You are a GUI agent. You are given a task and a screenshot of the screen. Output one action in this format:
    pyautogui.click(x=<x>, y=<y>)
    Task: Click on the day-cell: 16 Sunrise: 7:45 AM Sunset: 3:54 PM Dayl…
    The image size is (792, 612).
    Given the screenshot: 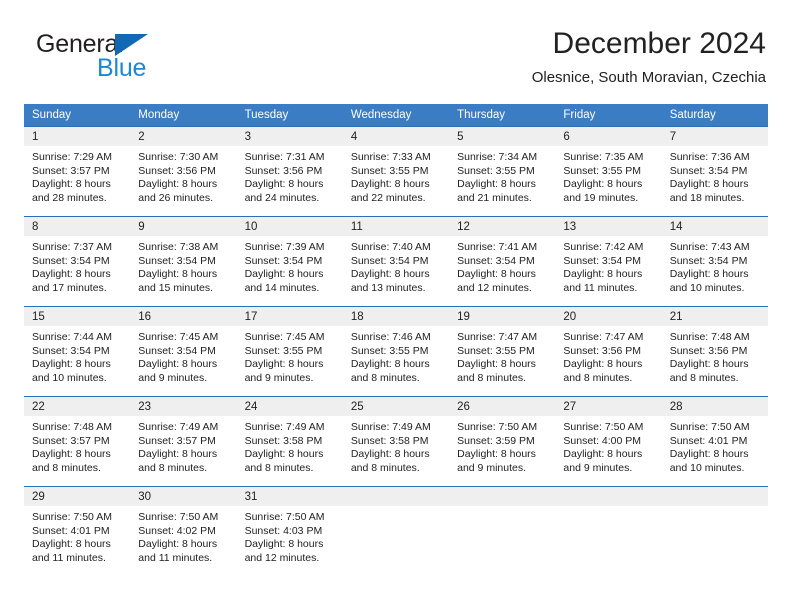 What is the action you would take?
    pyautogui.click(x=183, y=351)
    